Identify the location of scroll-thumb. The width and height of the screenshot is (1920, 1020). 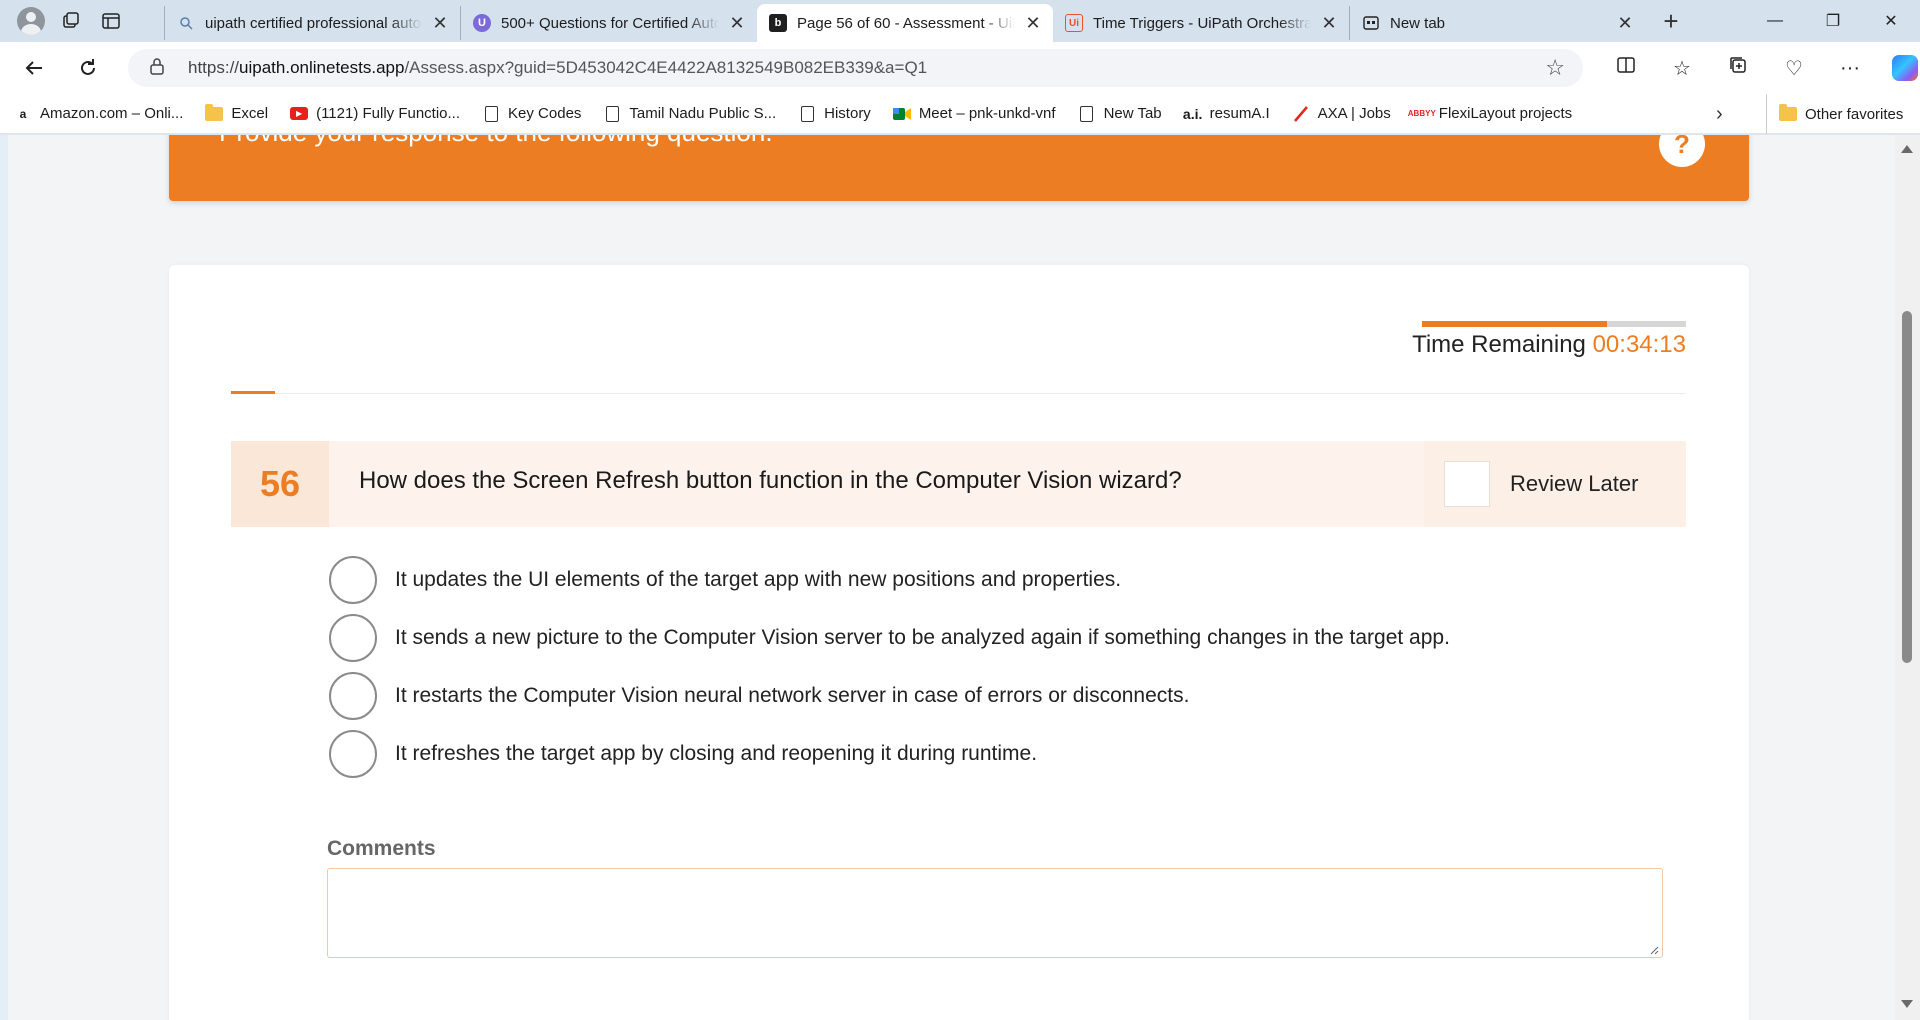
(1907, 487).